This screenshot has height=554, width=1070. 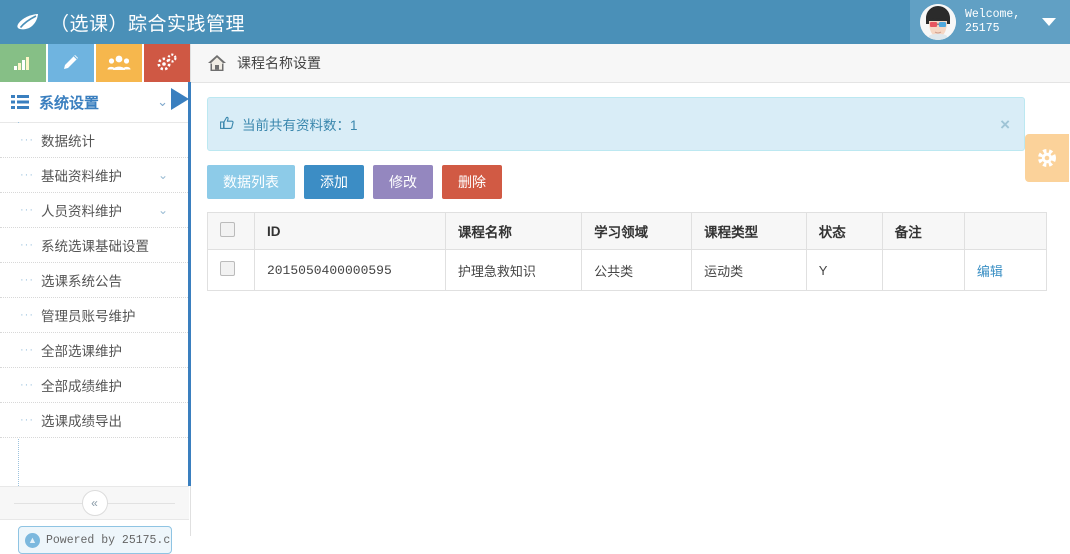 I want to click on cell-course-type: 运动类, so click(x=749, y=270).